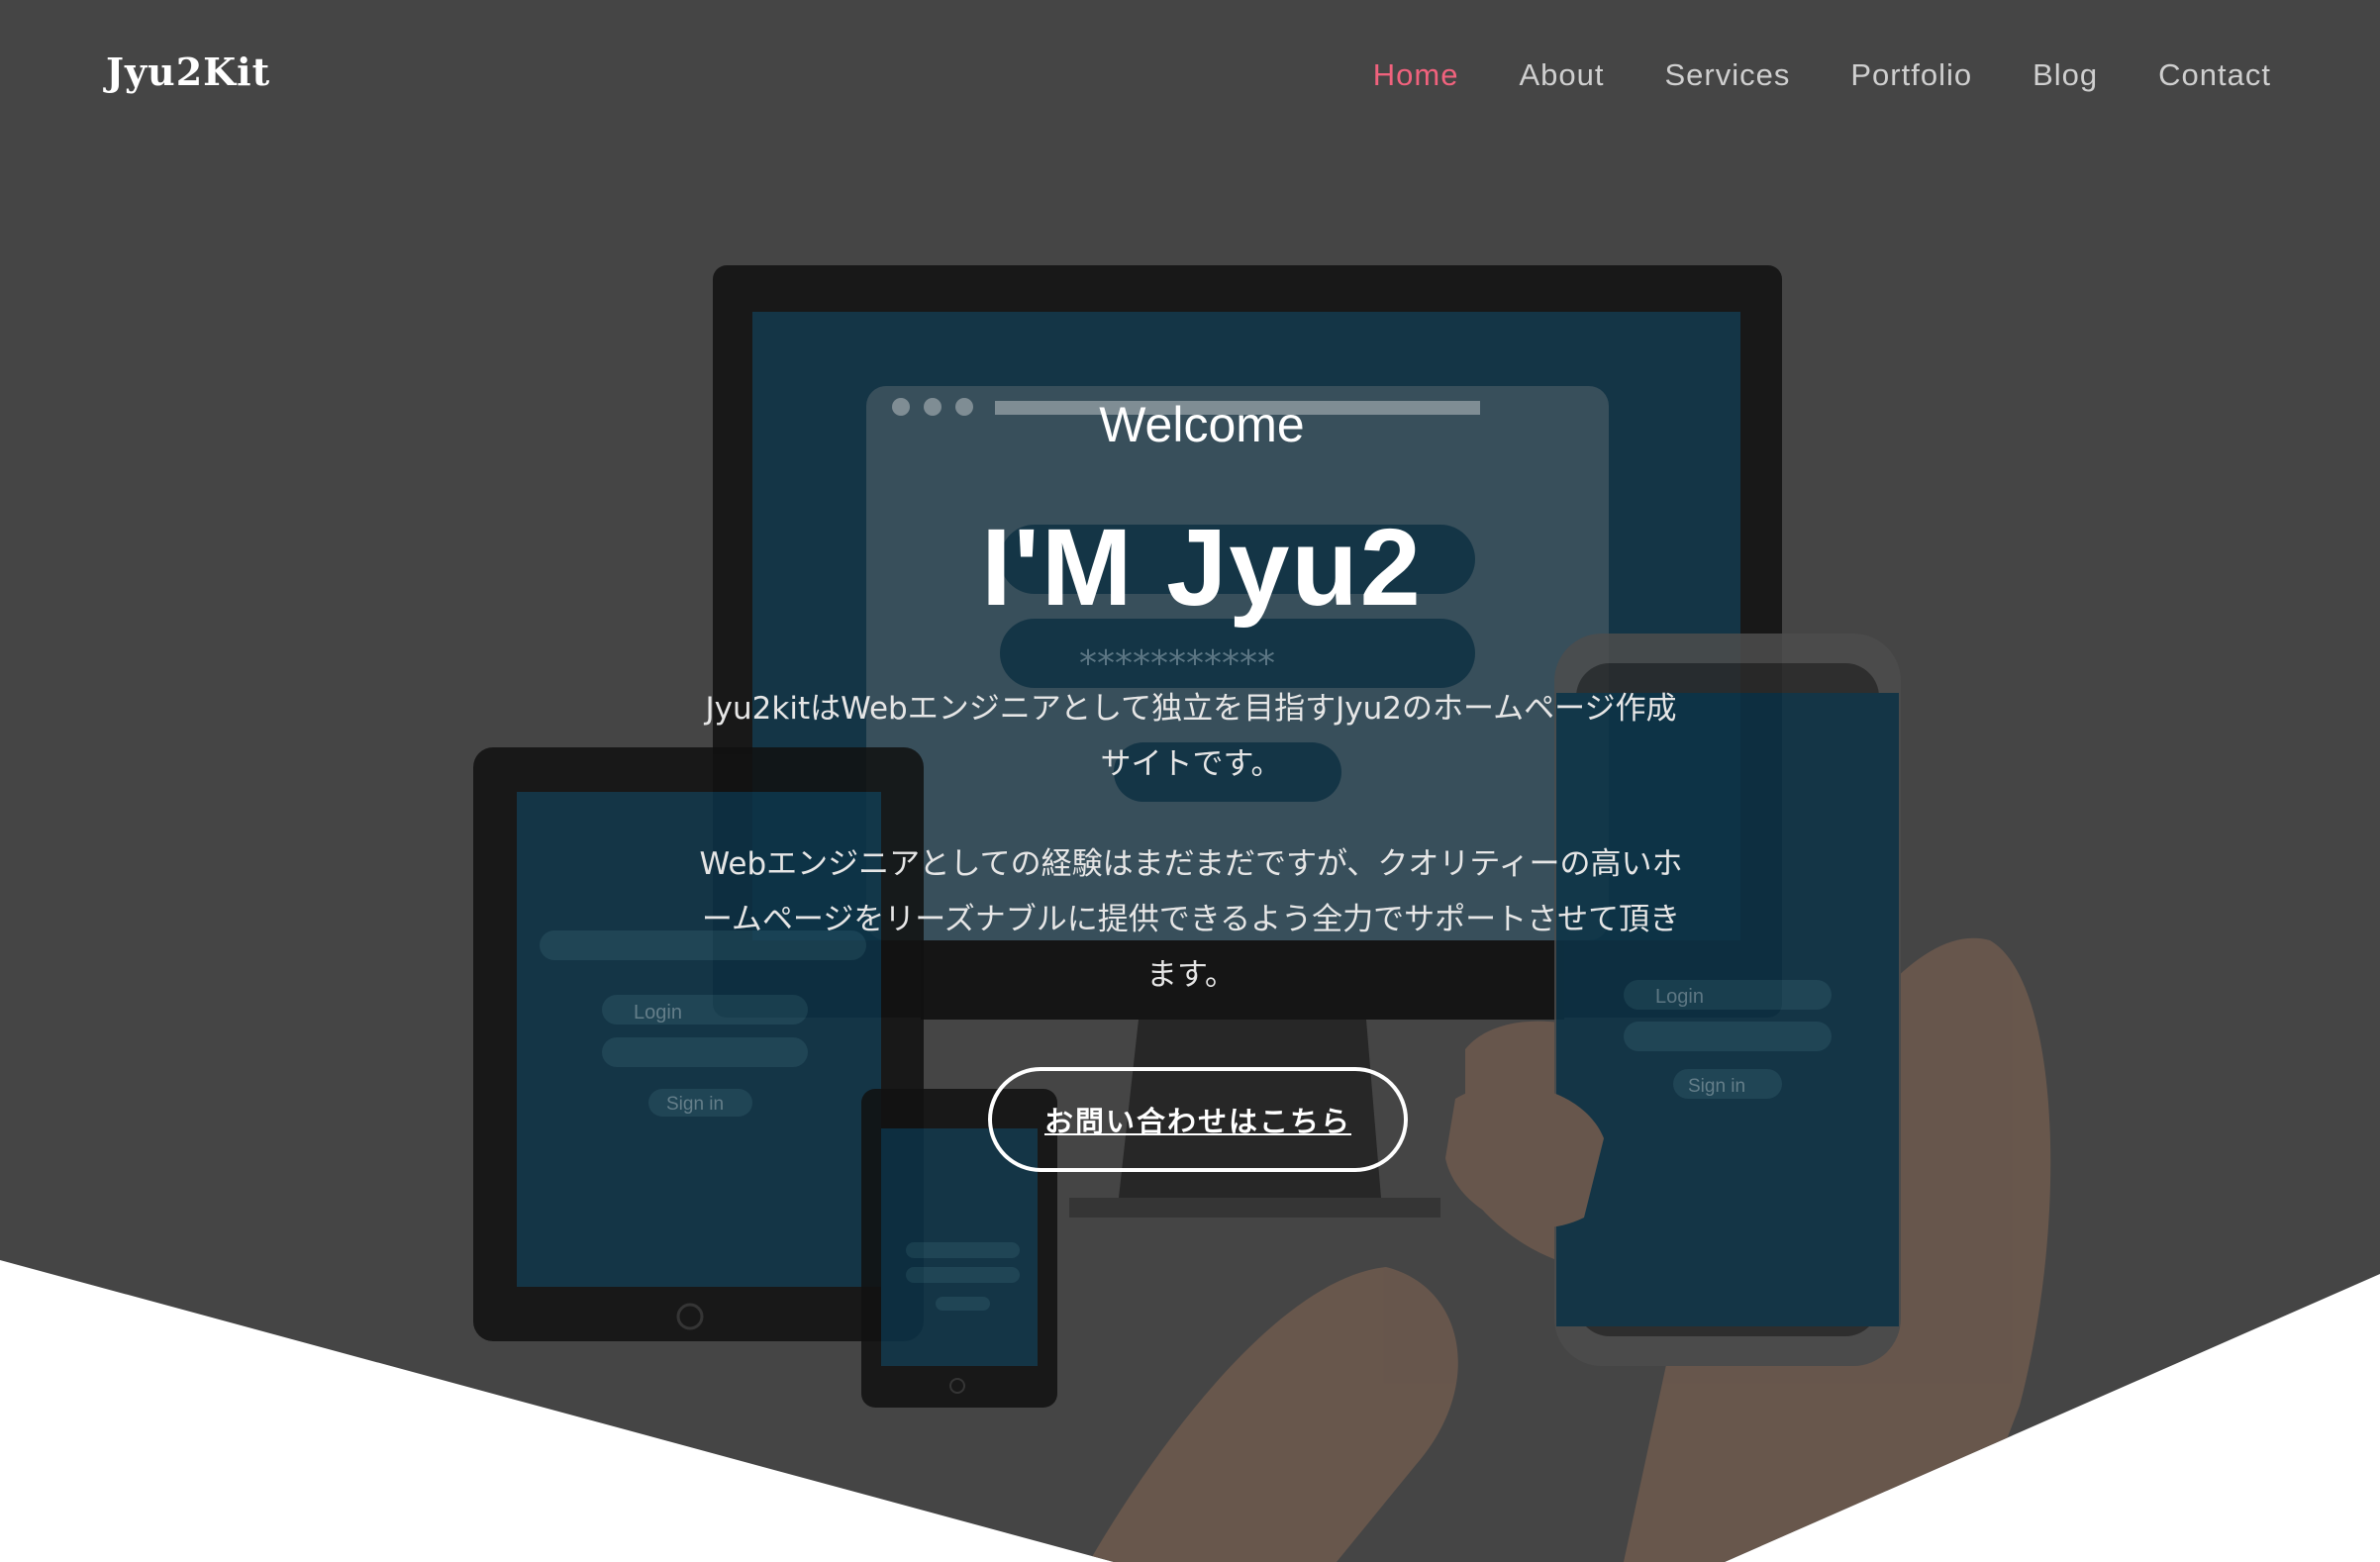 The width and height of the screenshot is (2380, 1562). What do you see at coordinates (188, 71) in the screenshot?
I see `brand-logo: Jyu2Kit` at bounding box center [188, 71].